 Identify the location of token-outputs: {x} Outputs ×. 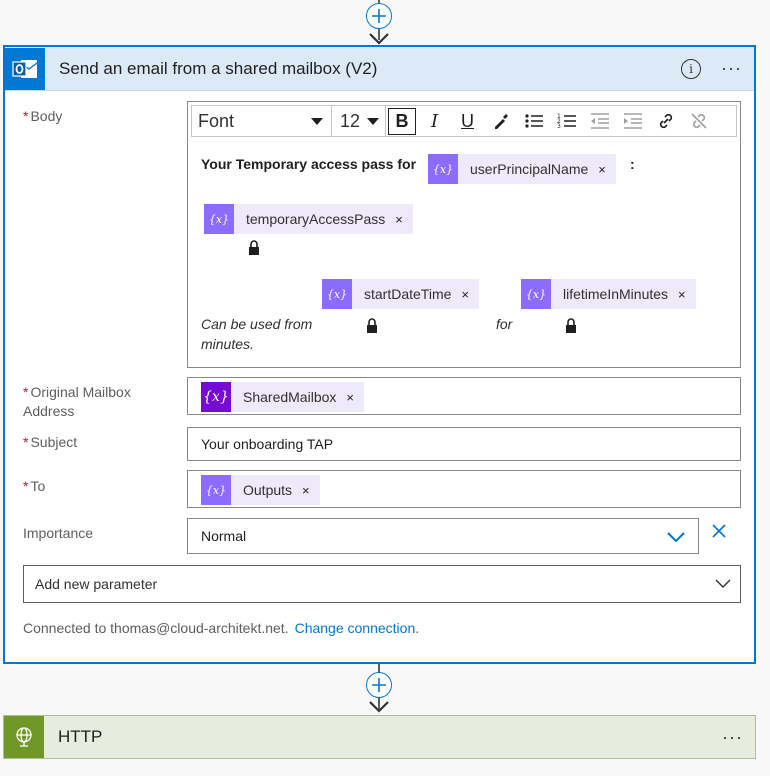
(260, 490).